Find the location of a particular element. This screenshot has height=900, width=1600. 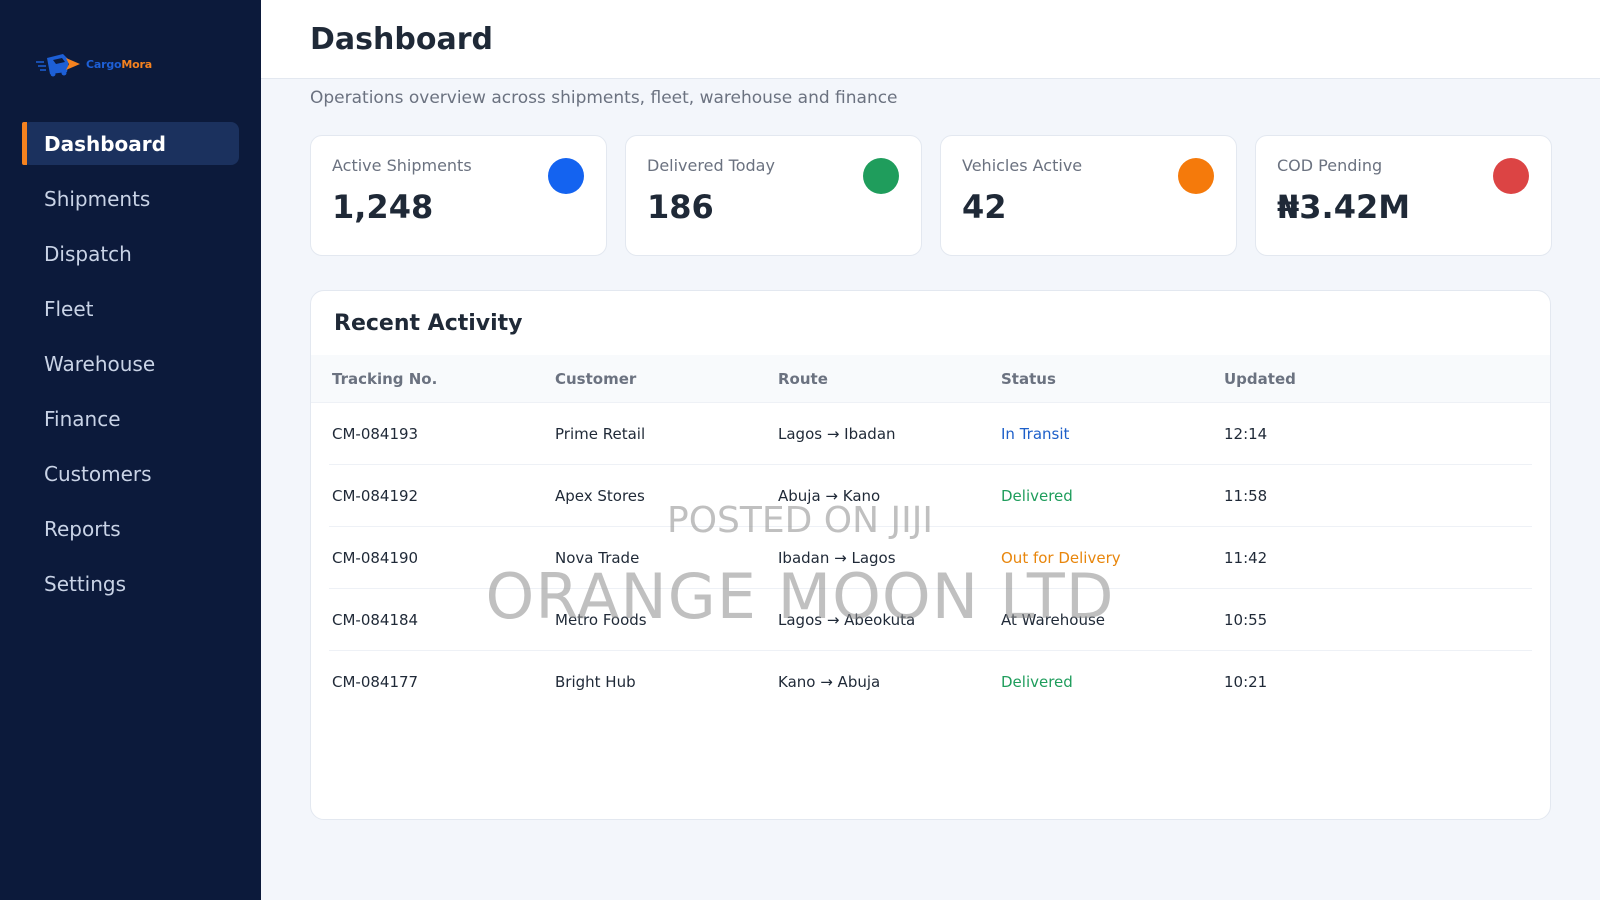

cell-route: Kano → Abuja is located at coordinates (829, 682).